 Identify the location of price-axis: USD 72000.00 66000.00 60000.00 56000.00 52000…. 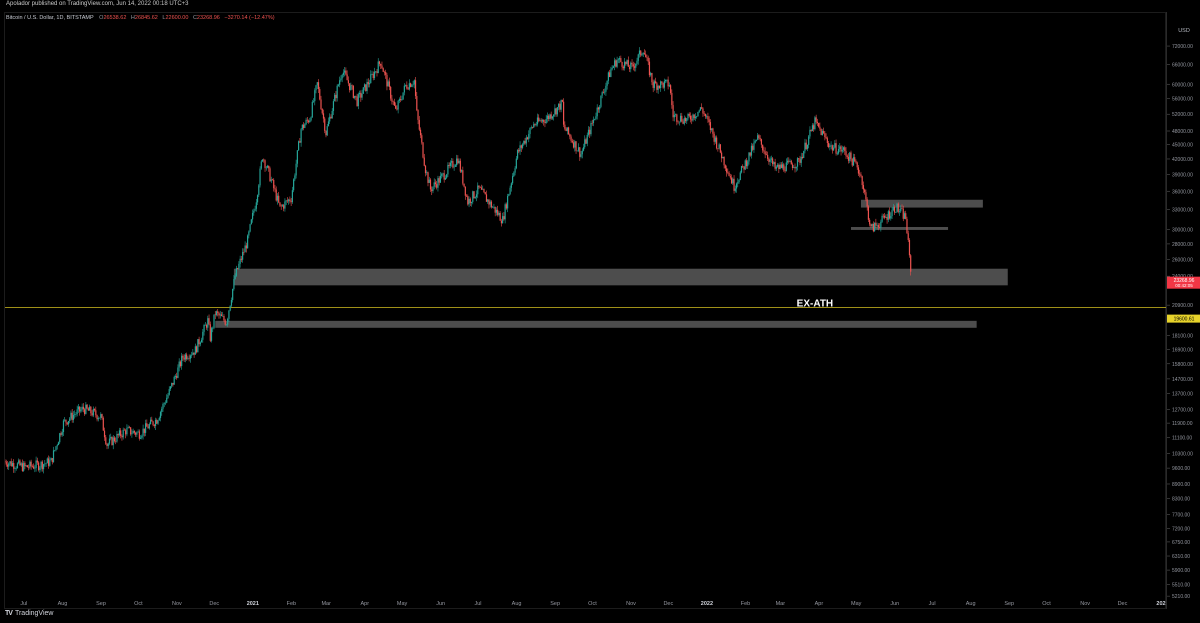
(1183, 310).